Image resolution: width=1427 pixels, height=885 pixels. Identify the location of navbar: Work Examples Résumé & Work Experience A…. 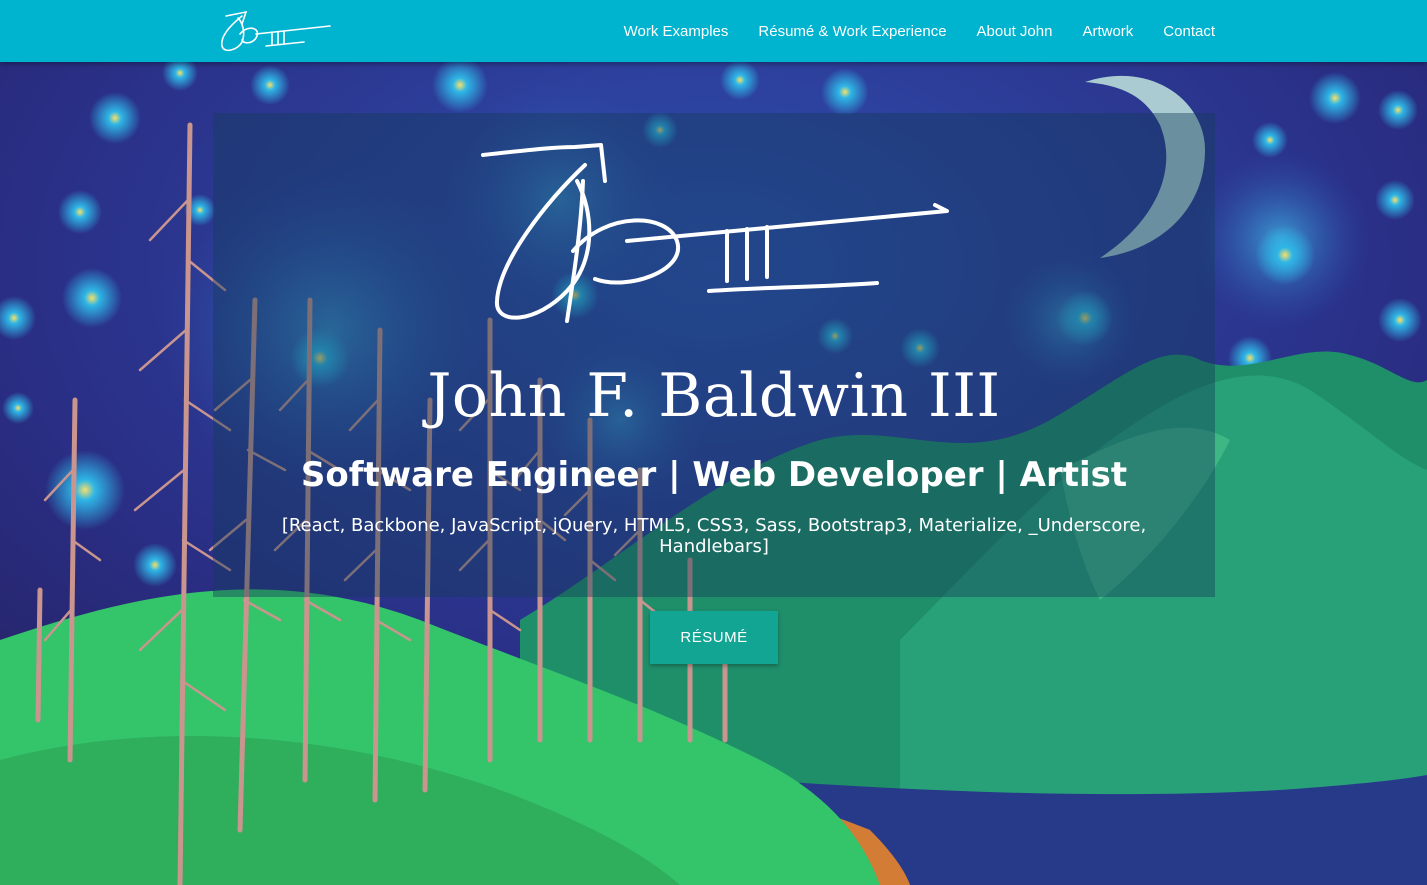
(713, 31).